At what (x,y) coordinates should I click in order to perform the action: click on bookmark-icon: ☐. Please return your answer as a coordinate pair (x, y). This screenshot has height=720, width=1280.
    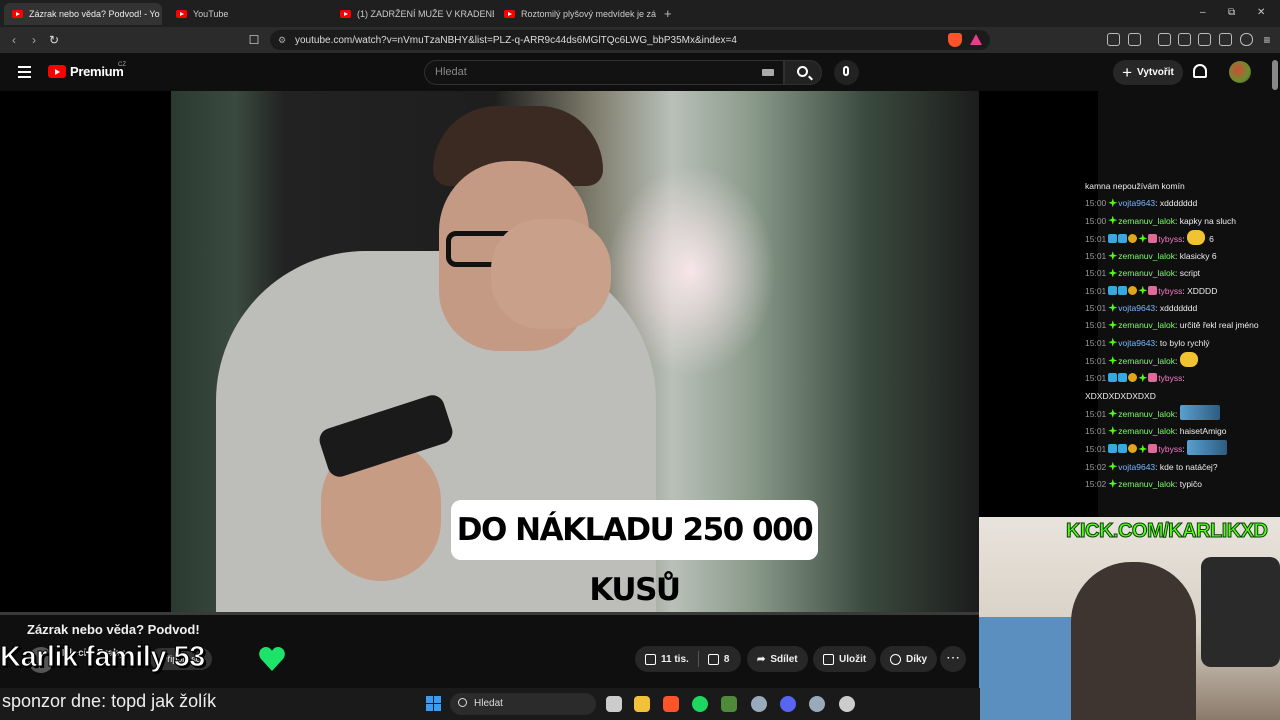
    Looking at the image, I should click on (254, 40).